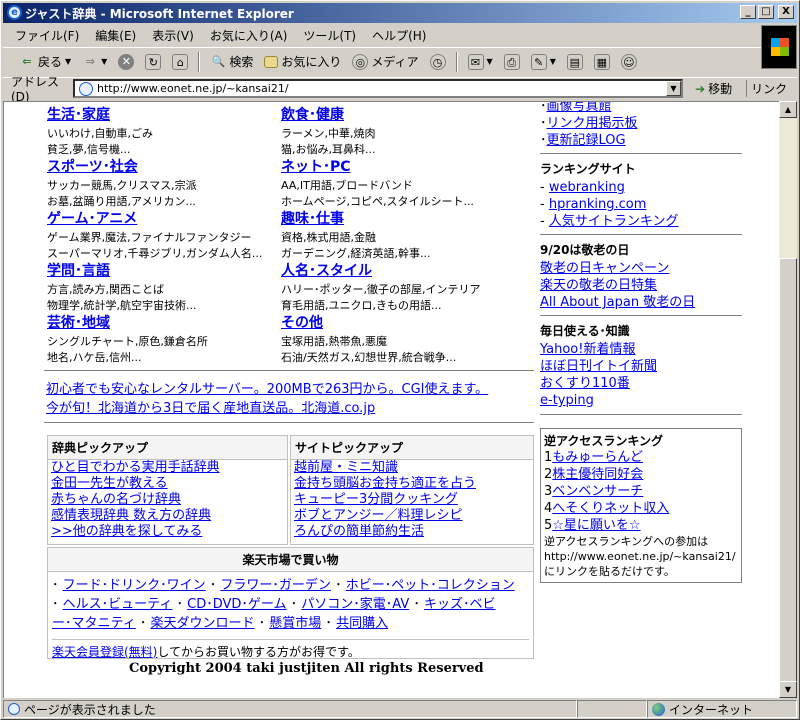 The height and width of the screenshot is (720, 800). Describe the element at coordinates (614, 221) in the screenshot. I see `ranking-link: 人気サイトランキング` at that location.